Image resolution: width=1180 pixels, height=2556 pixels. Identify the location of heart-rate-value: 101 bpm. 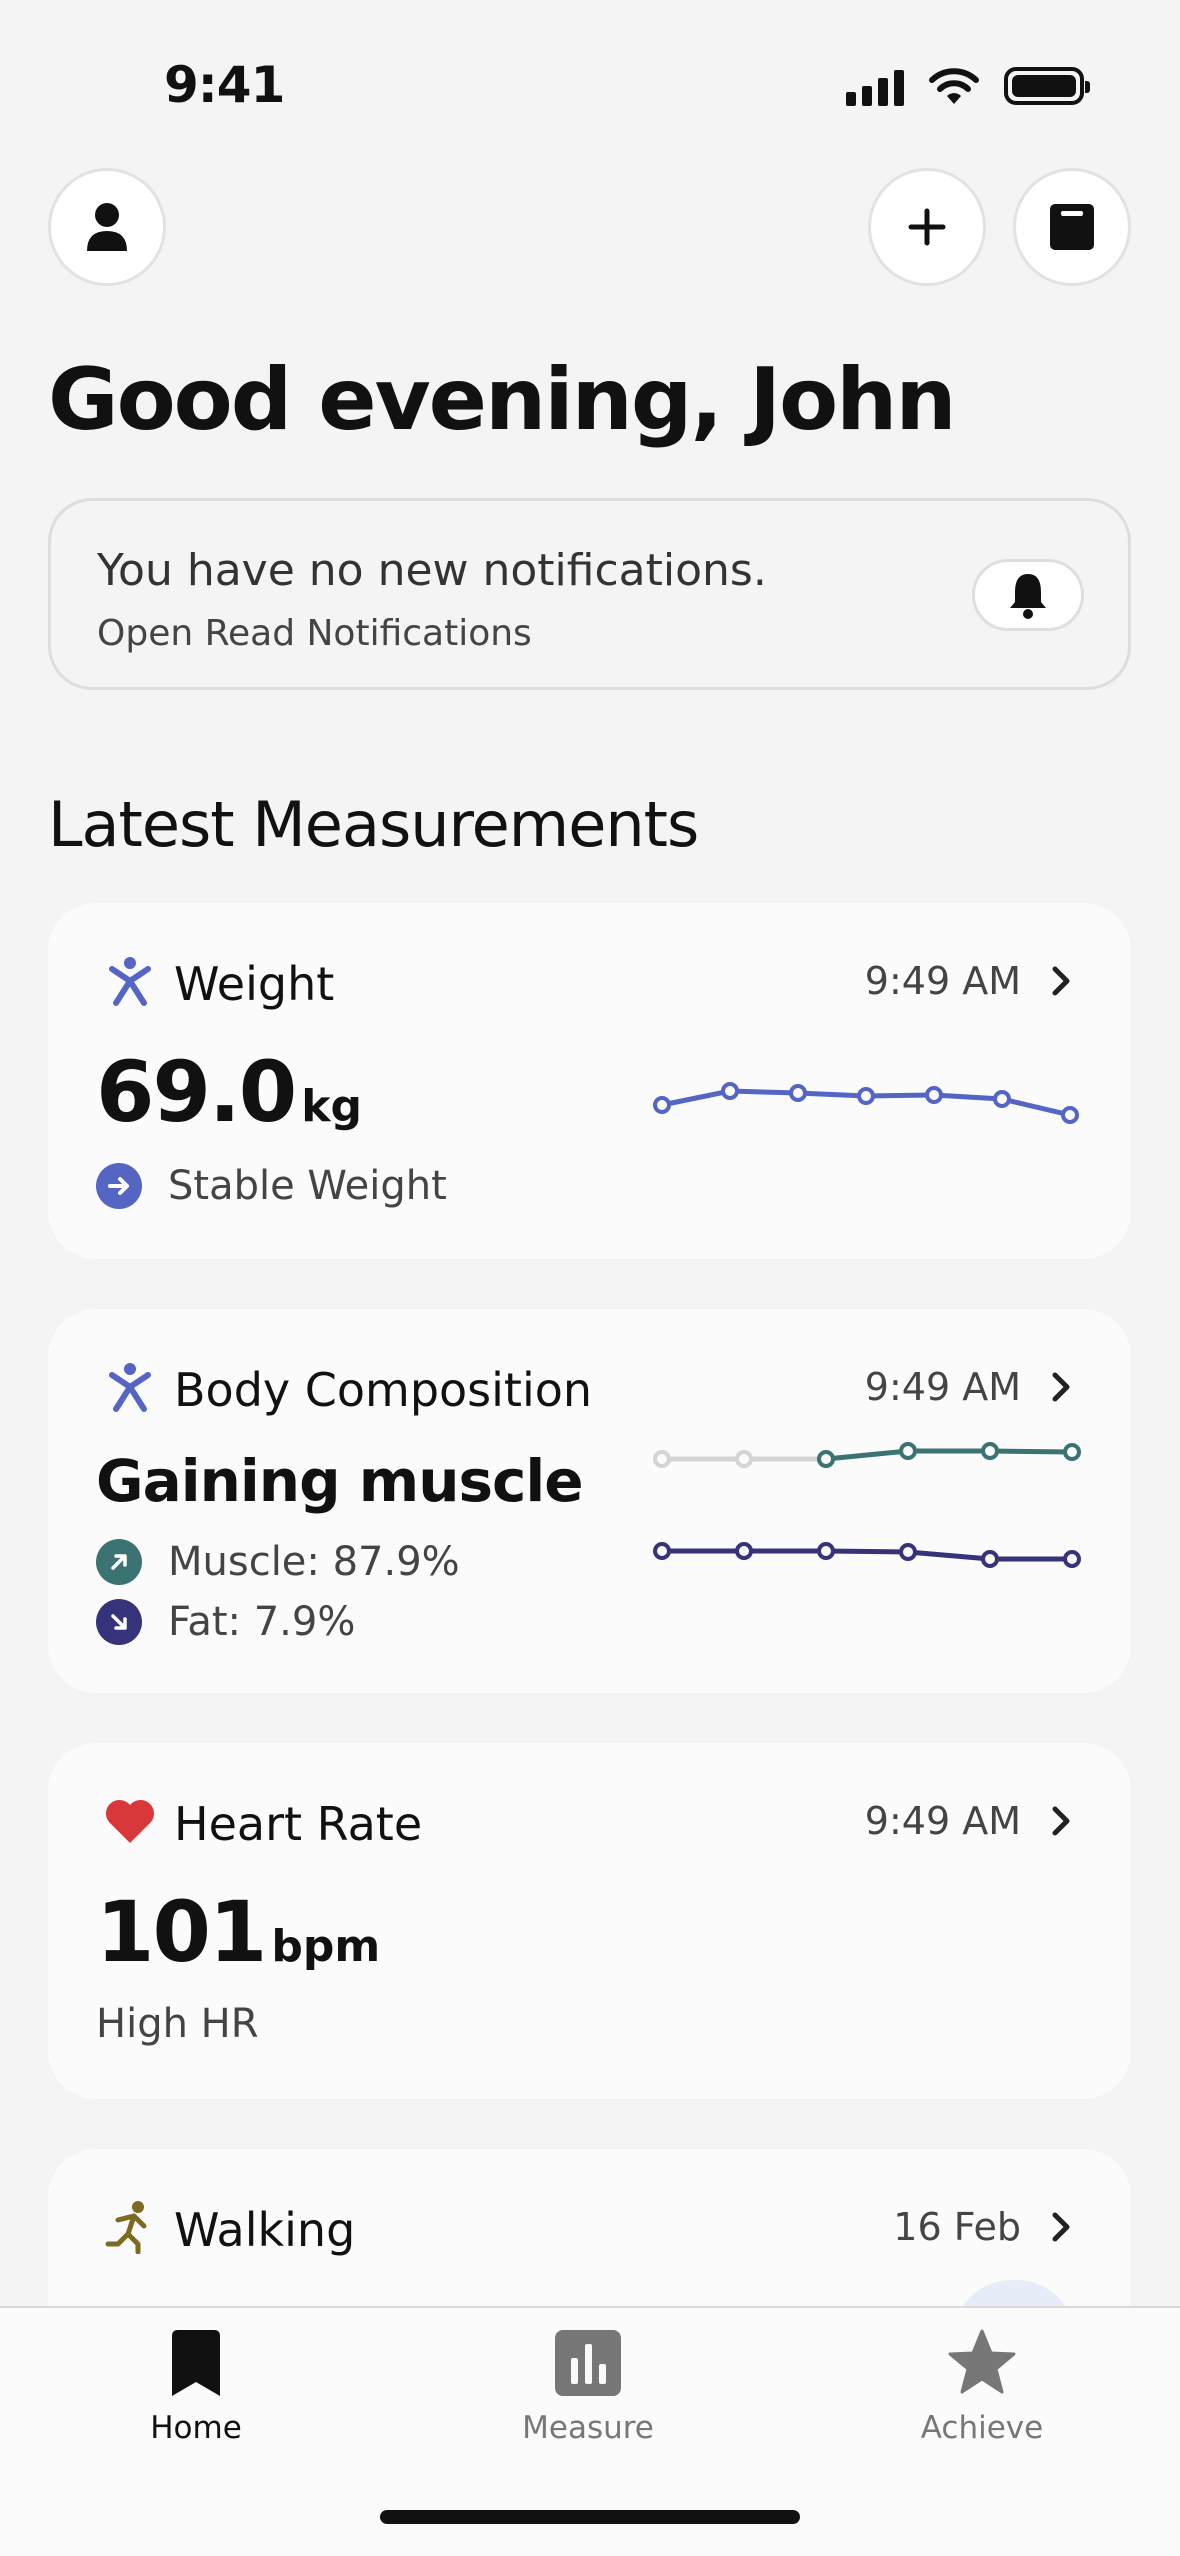
(238, 1932).